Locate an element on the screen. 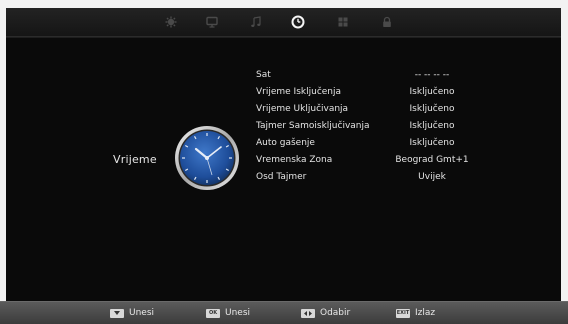  section-title: Vrijeme is located at coordinates (135, 159).